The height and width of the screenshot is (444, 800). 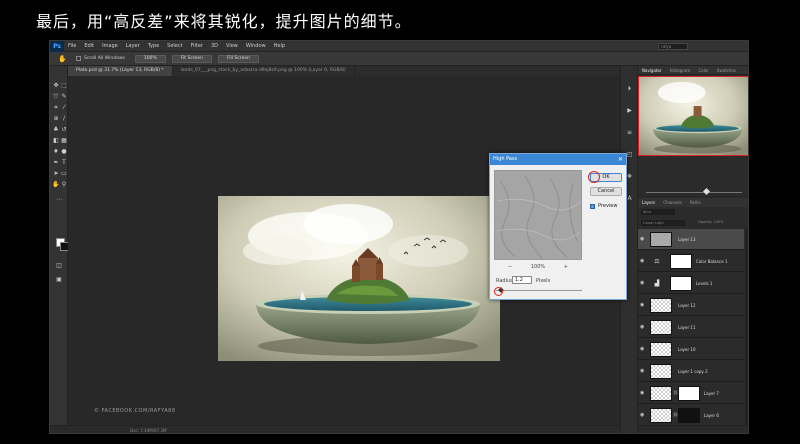 What do you see at coordinates (566, 267) in the screenshot?
I see `zoom-in-icon: +` at bounding box center [566, 267].